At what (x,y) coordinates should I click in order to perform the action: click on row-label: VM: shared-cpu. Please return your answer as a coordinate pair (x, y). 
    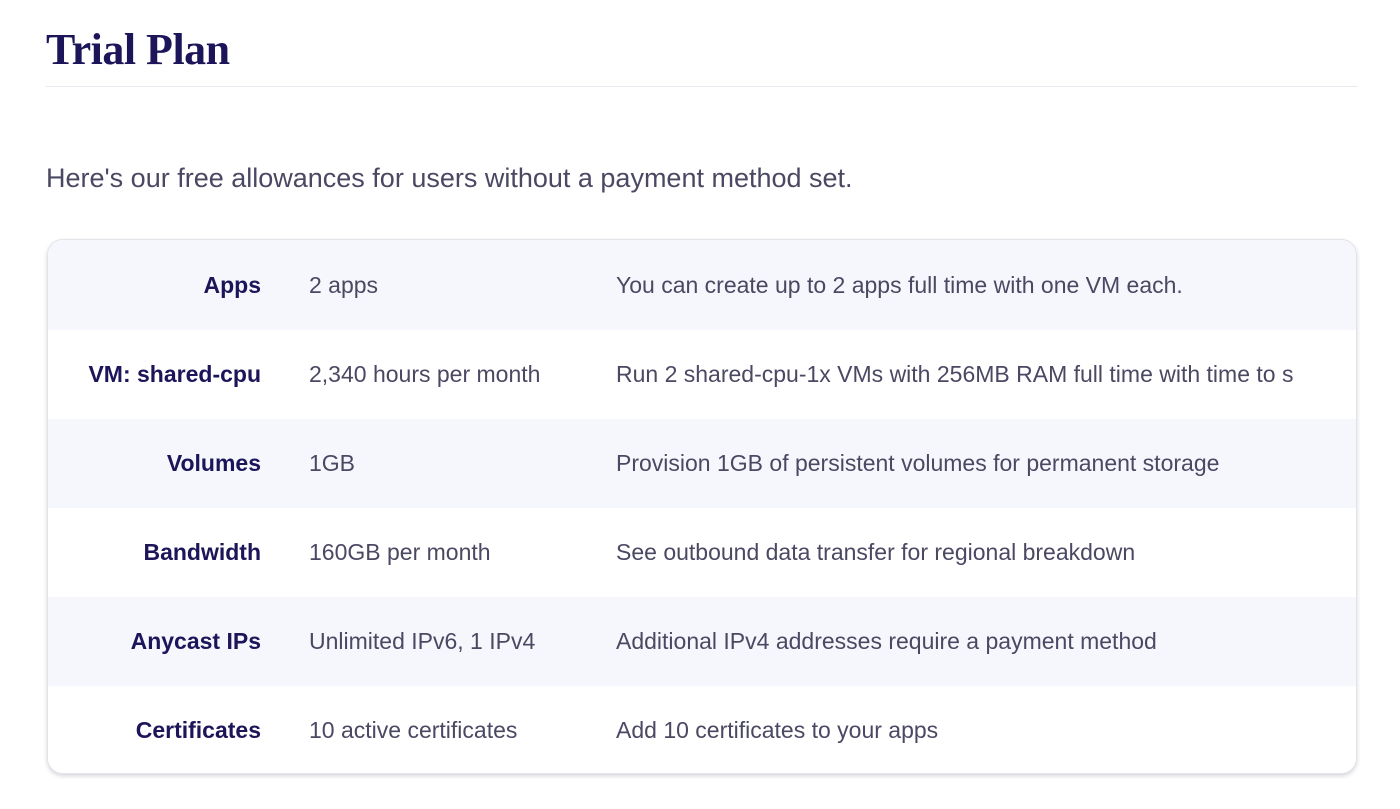
    Looking at the image, I should click on (174, 374).